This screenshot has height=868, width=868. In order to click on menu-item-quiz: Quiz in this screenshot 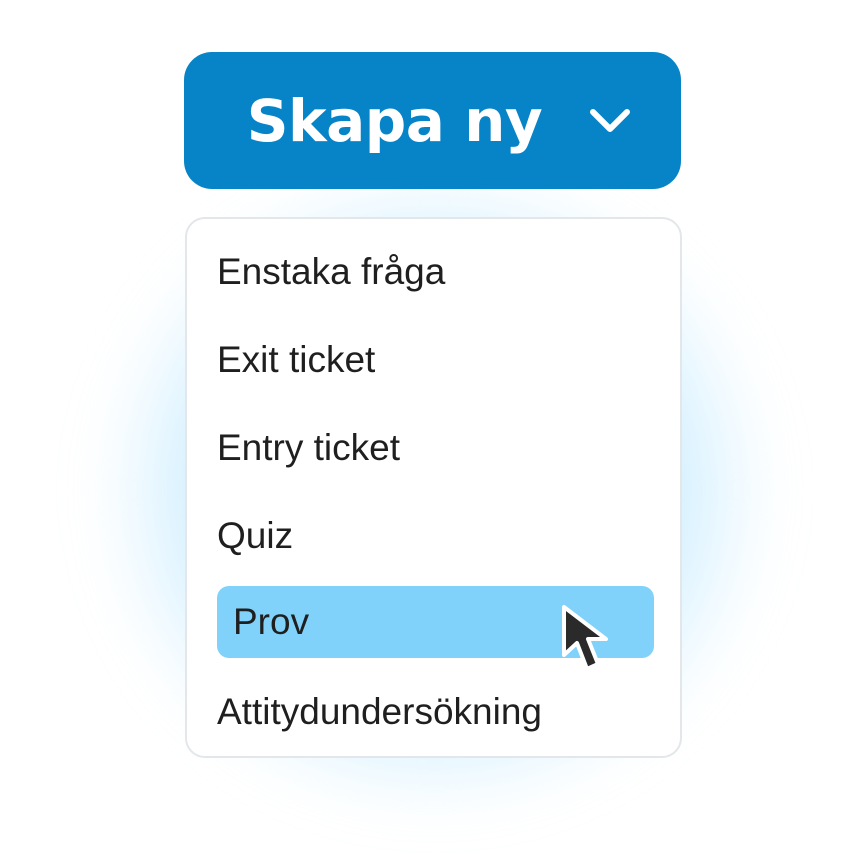, I will do `click(435, 536)`.